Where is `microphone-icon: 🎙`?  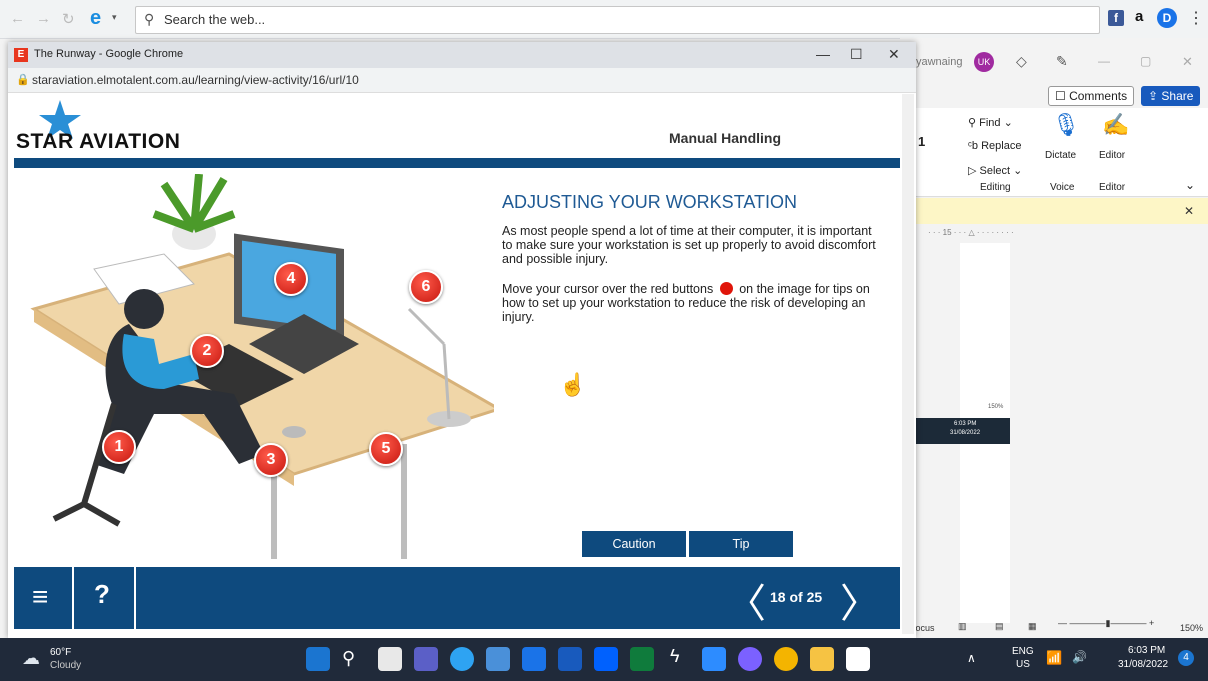 microphone-icon: 🎙 is located at coordinates (1066, 125).